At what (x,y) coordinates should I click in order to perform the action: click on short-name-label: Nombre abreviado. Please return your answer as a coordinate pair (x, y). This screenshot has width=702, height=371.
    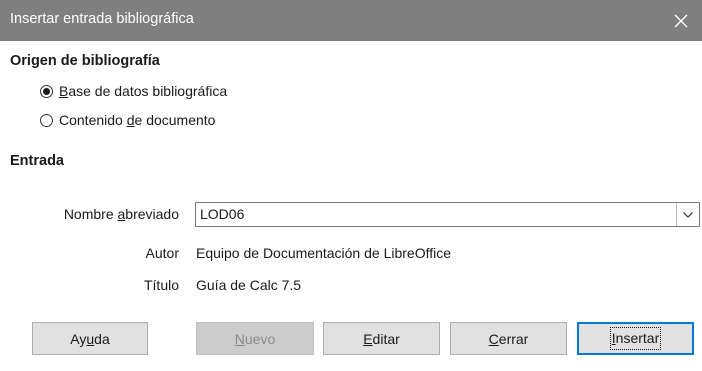
    Looking at the image, I should click on (121, 214).